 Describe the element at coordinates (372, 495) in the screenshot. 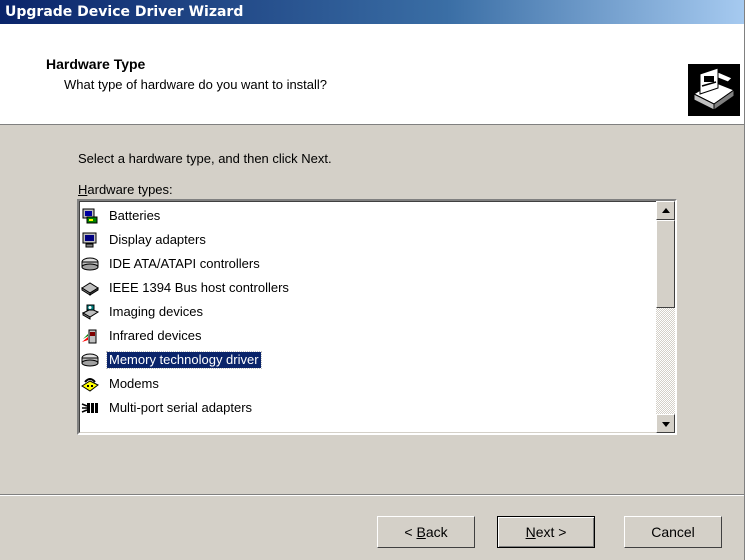

I see `footer-separator` at that location.